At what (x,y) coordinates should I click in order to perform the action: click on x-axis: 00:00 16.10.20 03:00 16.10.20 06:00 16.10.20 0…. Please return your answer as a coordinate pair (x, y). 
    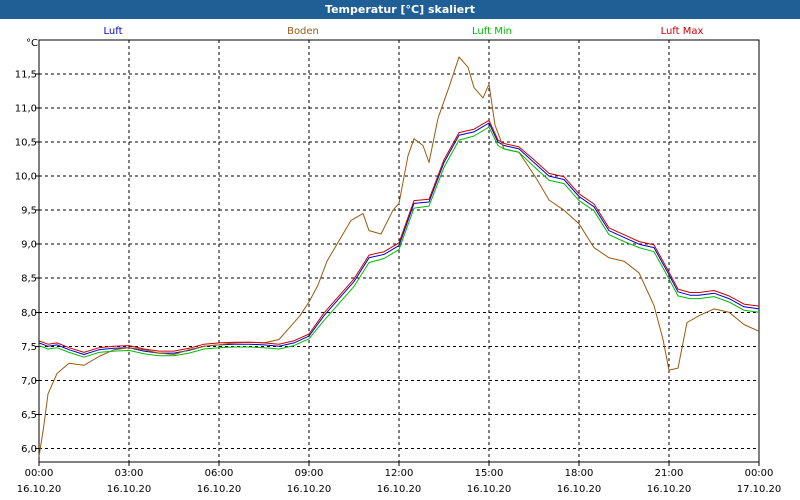
    Looking at the image, I should click on (399, 478).